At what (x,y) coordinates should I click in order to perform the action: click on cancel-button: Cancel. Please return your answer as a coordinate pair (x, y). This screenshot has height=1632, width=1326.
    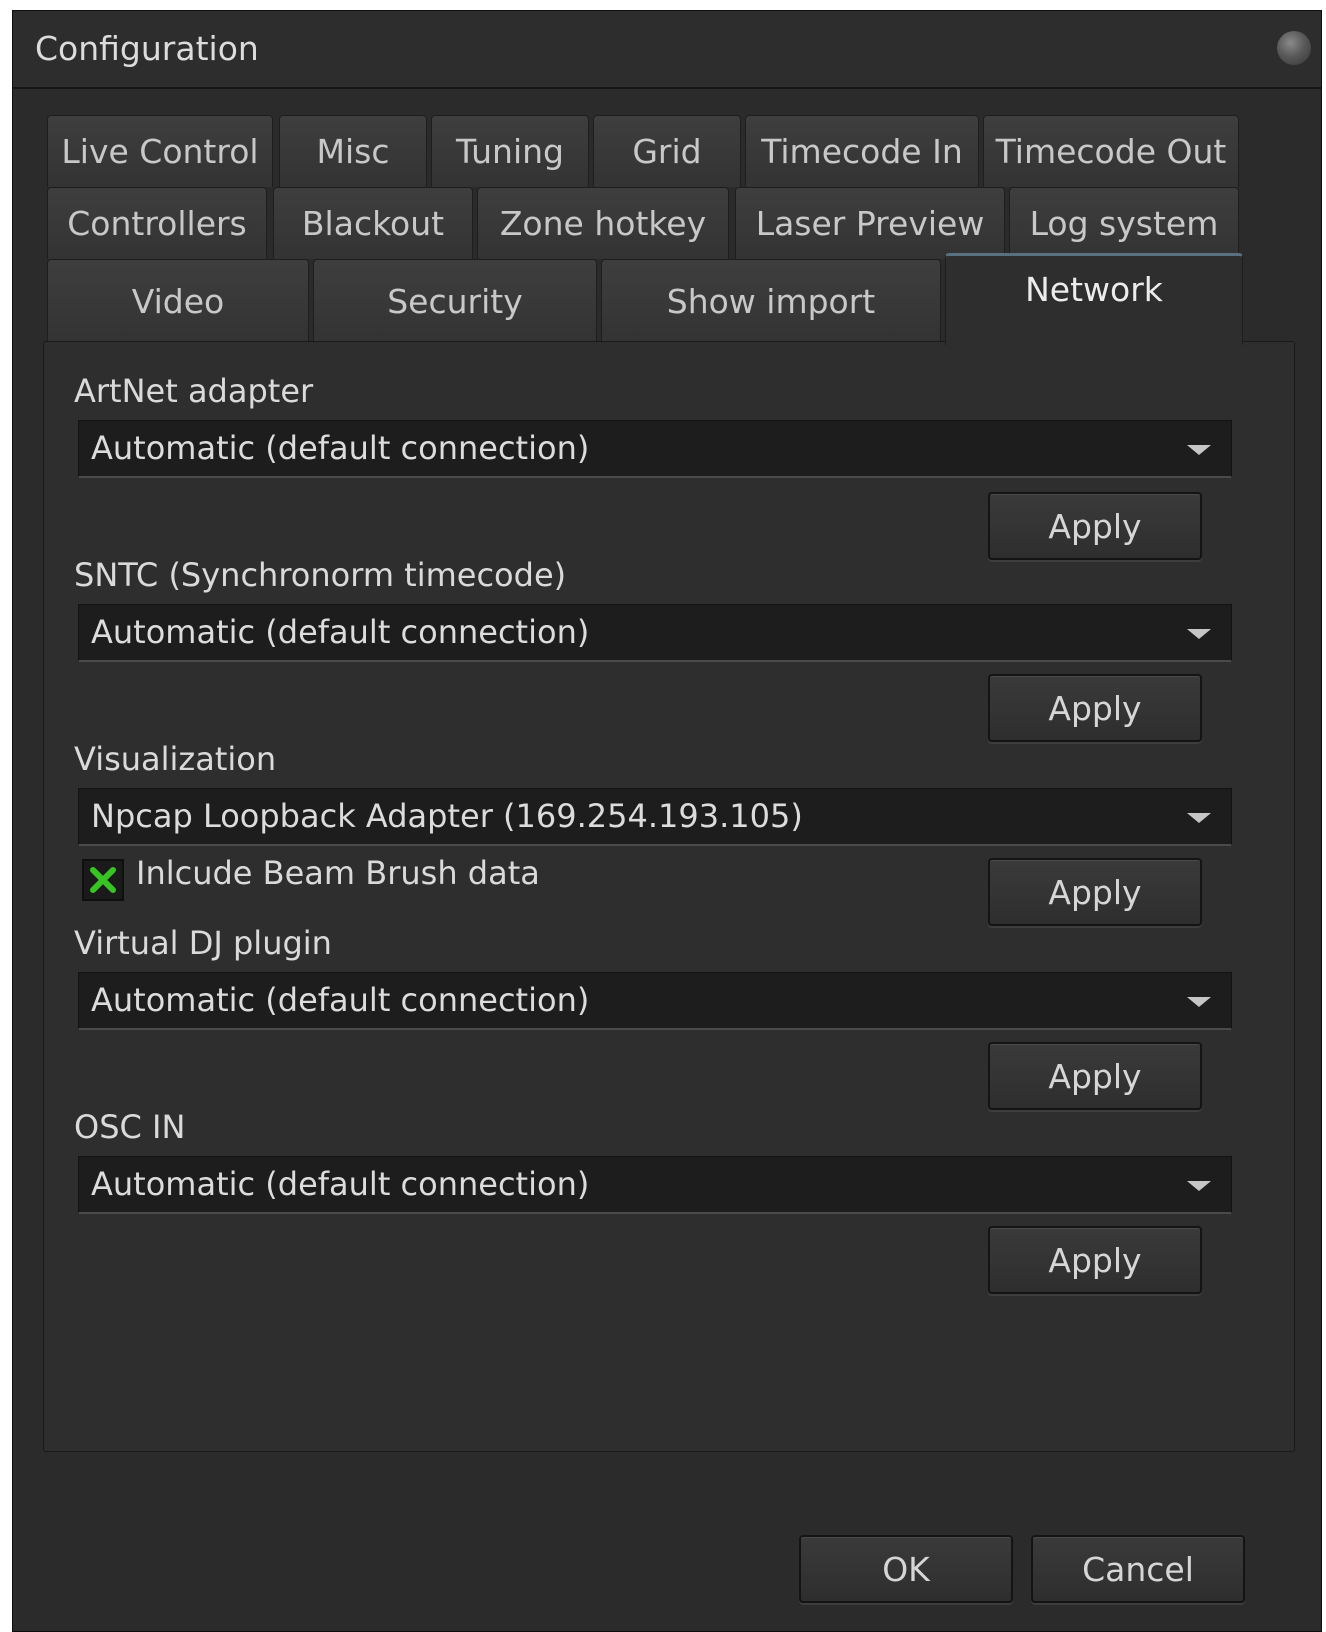
    Looking at the image, I should click on (1138, 1569).